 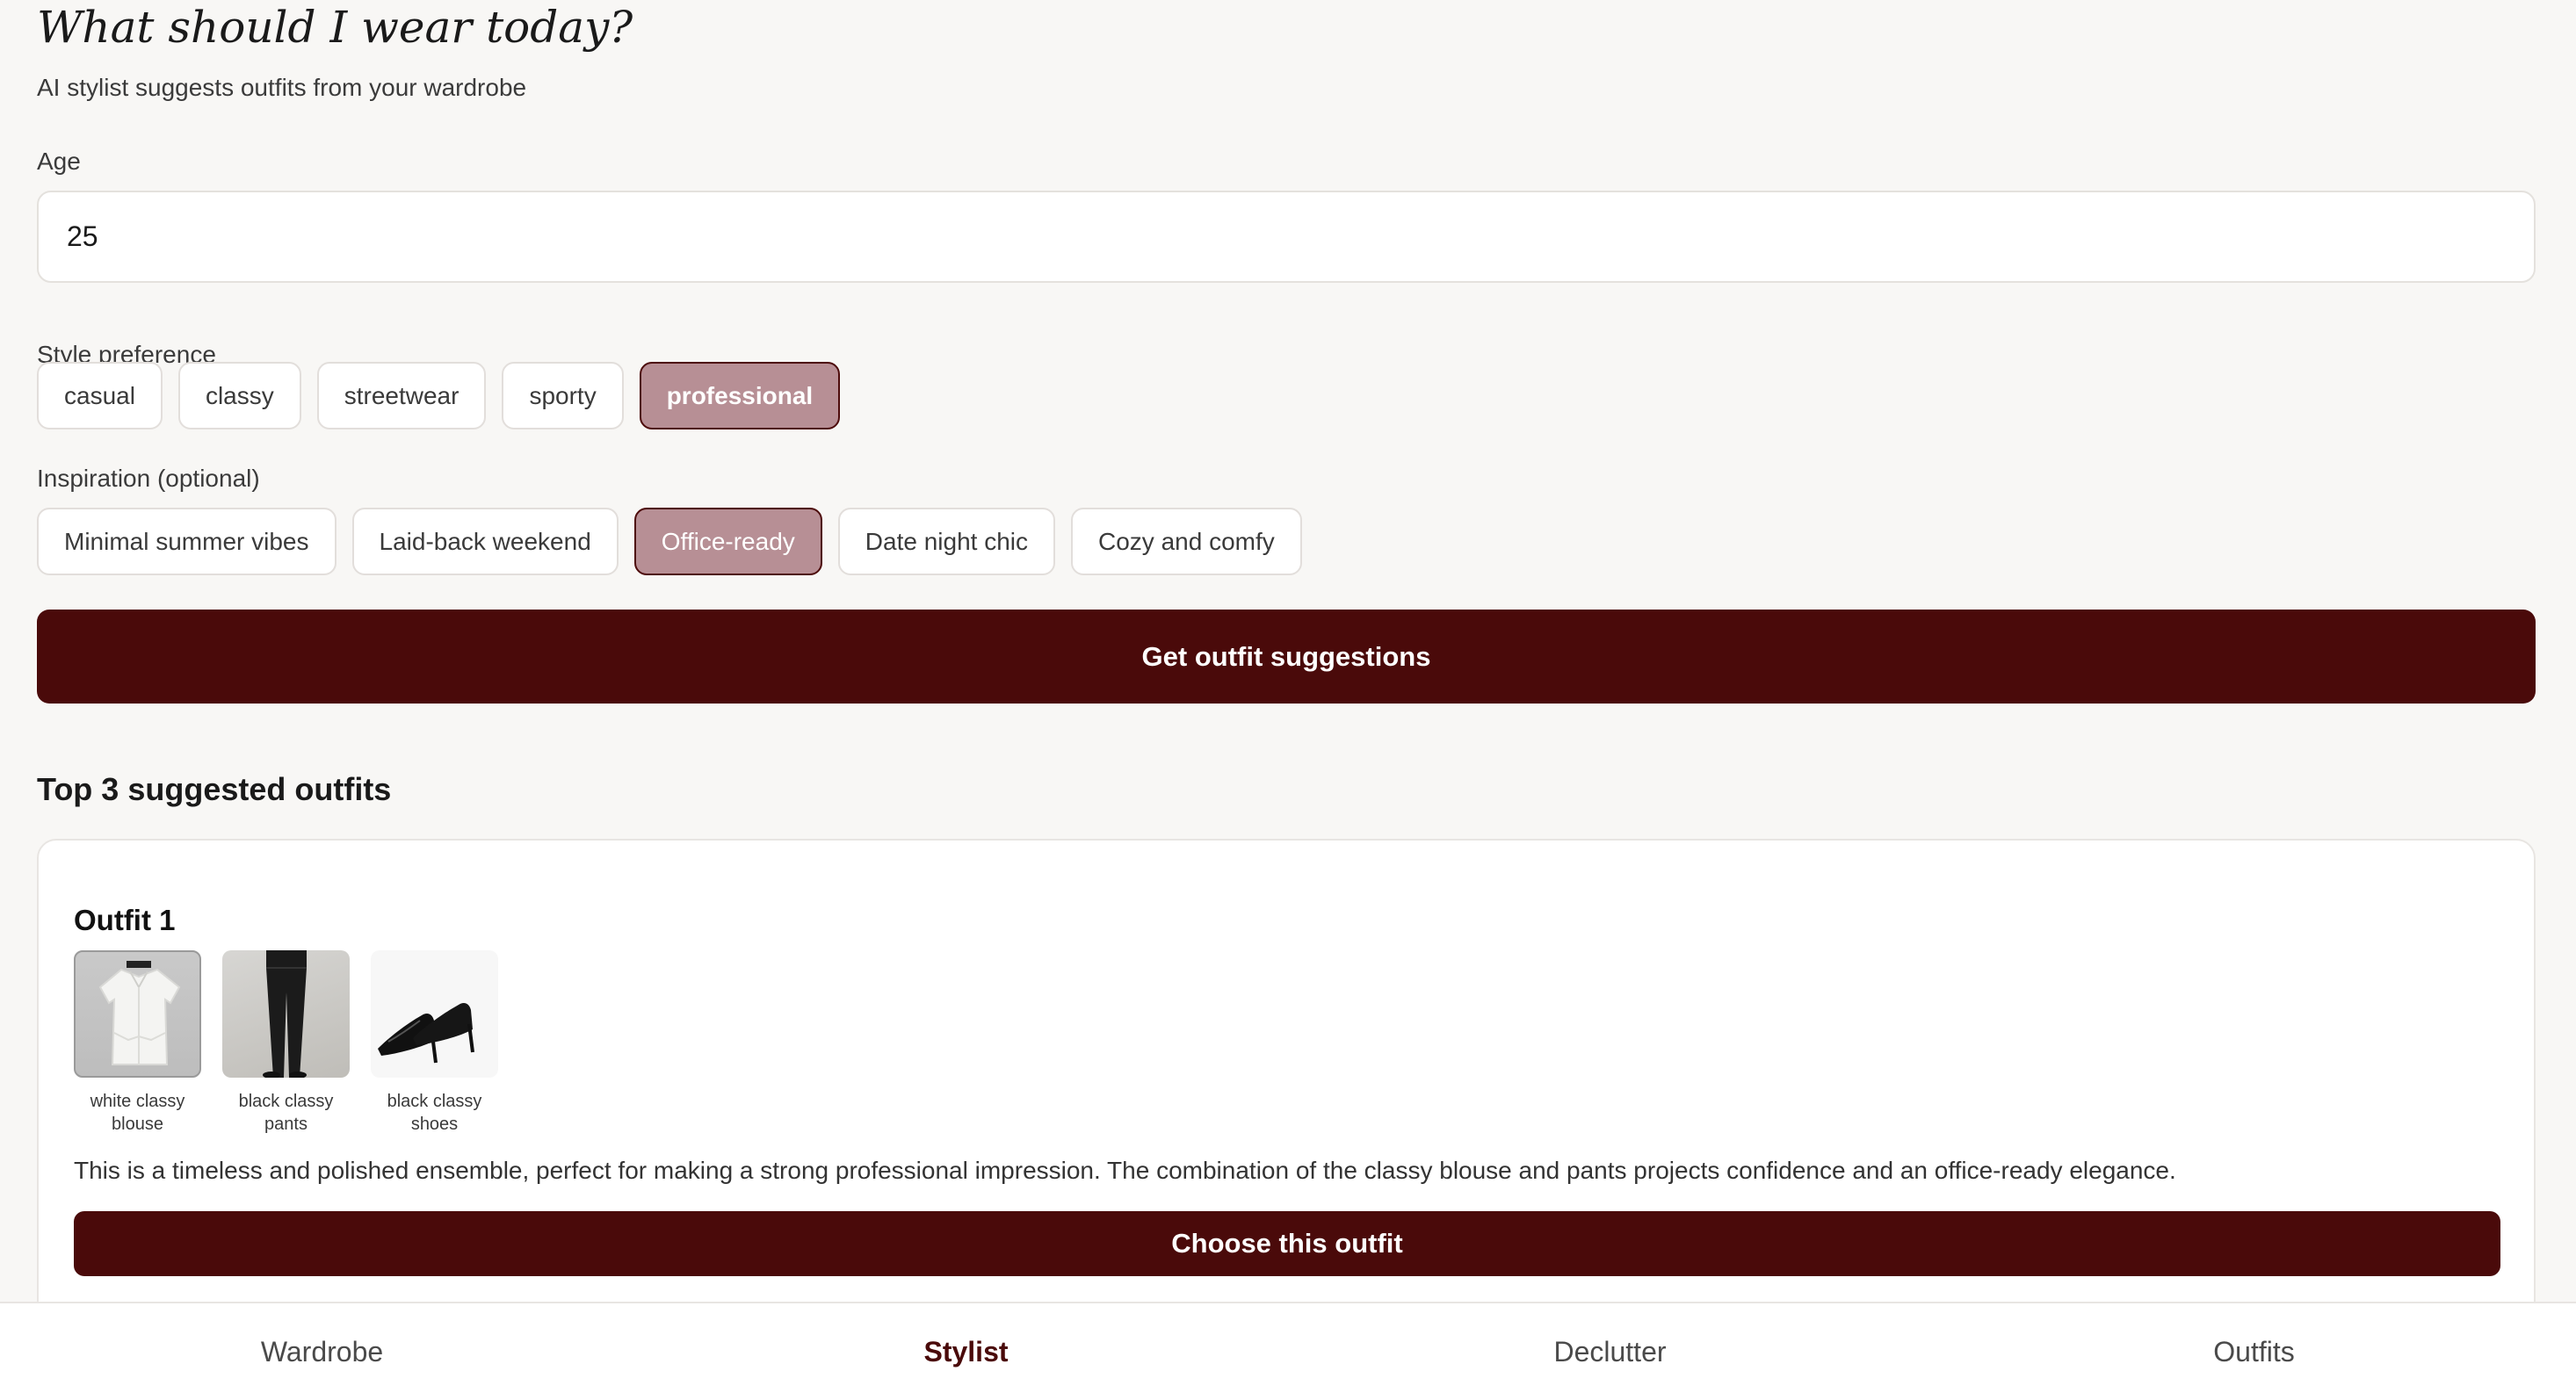 I want to click on inspiration-chip-minimal-summer-vibes: Minimal summer vibes, so click(x=186, y=541).